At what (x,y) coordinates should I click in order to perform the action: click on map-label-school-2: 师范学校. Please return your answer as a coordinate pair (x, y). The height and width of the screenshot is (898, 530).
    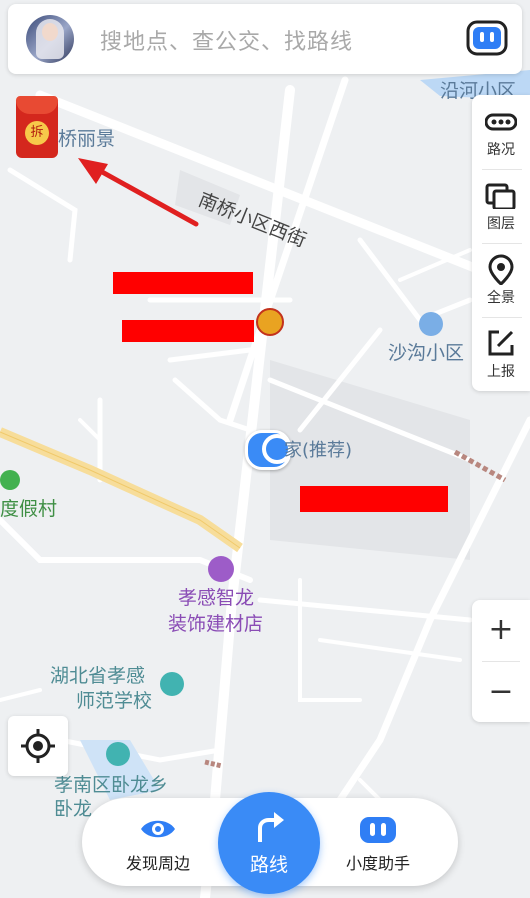
    Looking at the image, I should click on (114, 701).